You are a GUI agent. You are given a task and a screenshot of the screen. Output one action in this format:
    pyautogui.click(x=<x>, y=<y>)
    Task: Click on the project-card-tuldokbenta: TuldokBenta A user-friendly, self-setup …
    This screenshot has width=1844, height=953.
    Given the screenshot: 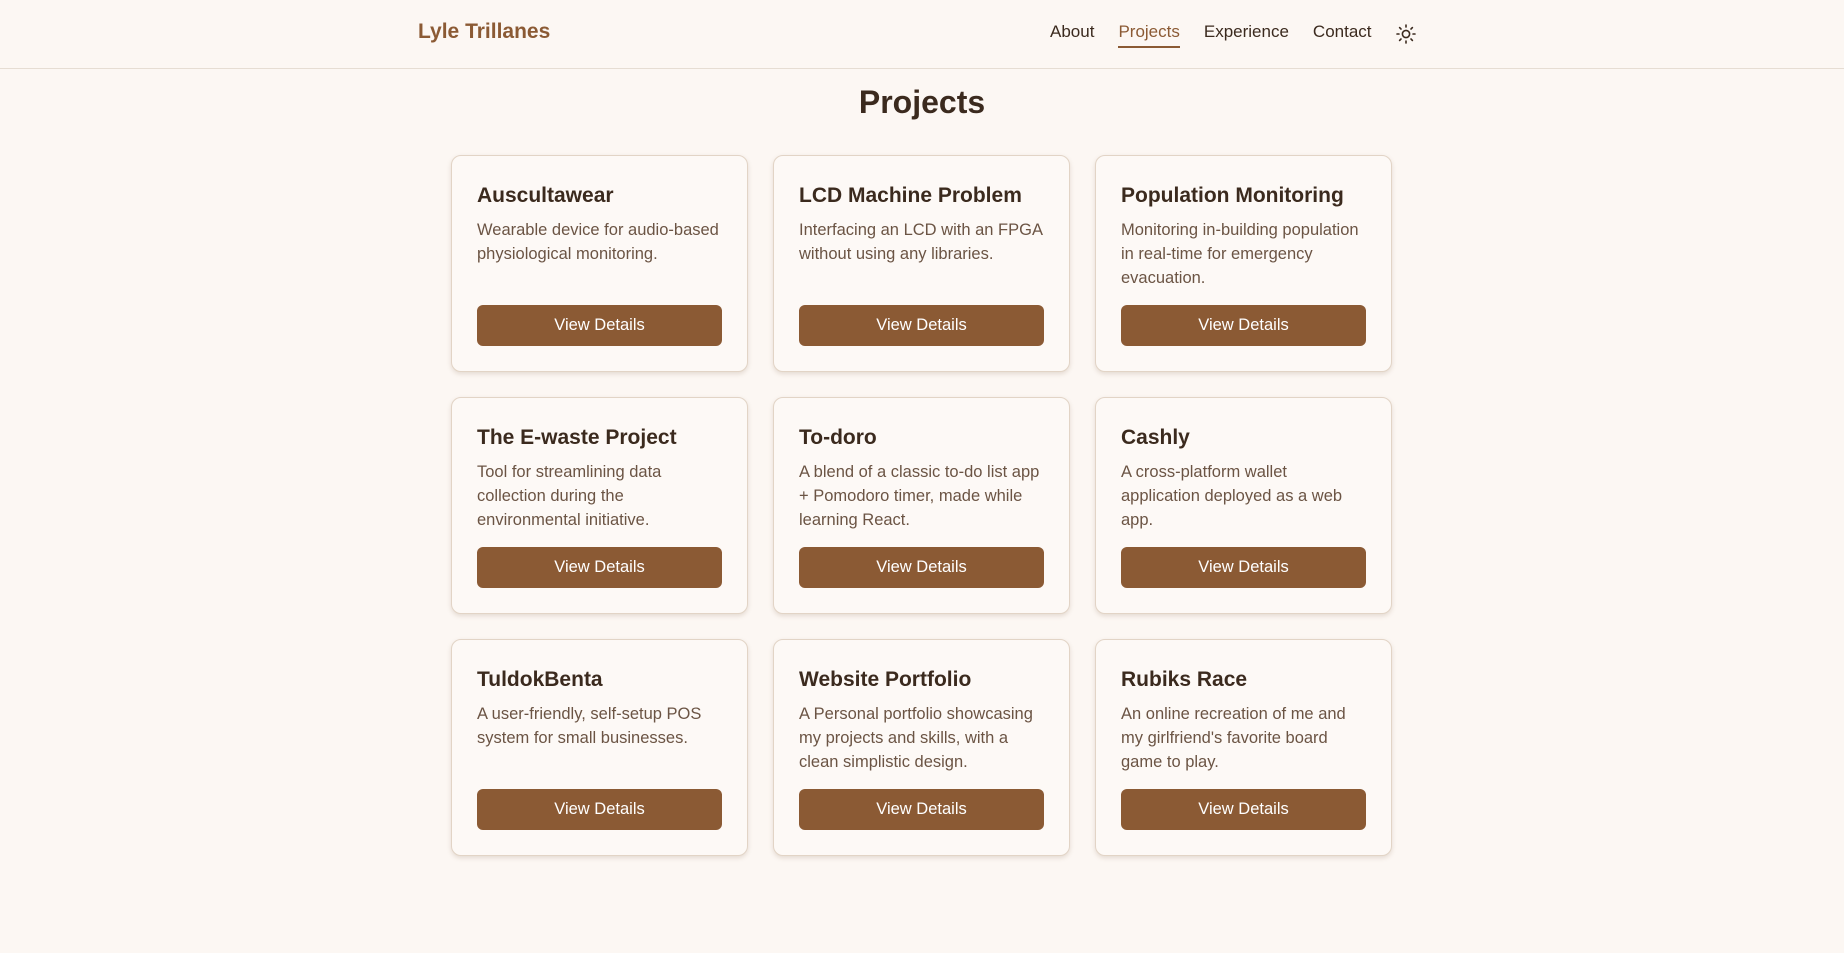 What is the action you would take?
    pyautogui.click(x=599, y=747)
    